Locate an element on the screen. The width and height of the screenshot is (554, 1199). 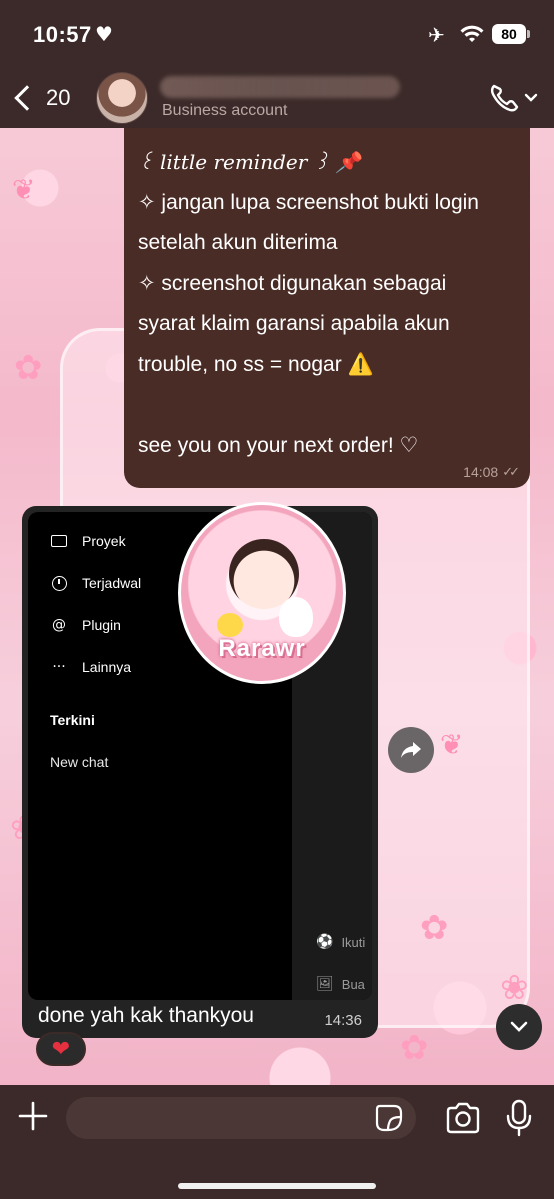
reaction-badge: ❤ is located at coordinates (61, 1049).